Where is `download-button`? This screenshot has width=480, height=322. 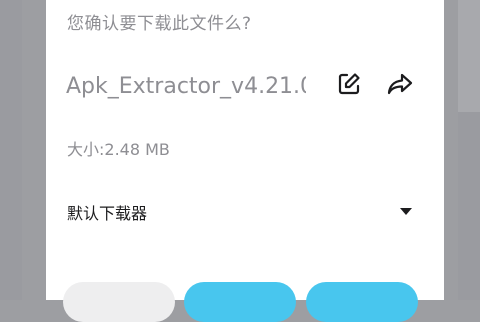 download-button is located at coordinates (240, 302).